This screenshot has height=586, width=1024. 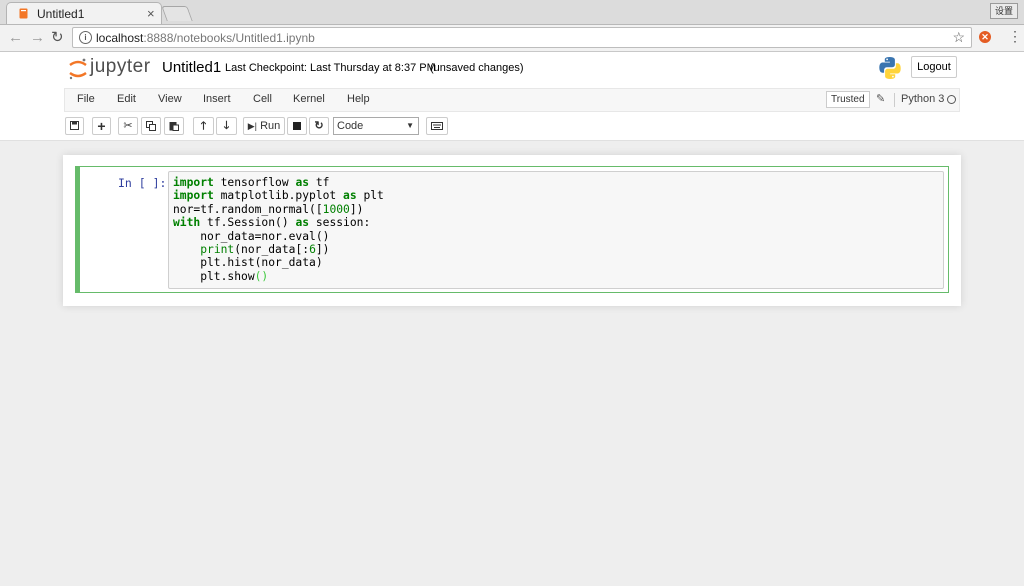 What do you see at coordinates (848, 99) in the screenshot?
I see `trusted-indicator: Trusted` at bounding box center [848, 99].